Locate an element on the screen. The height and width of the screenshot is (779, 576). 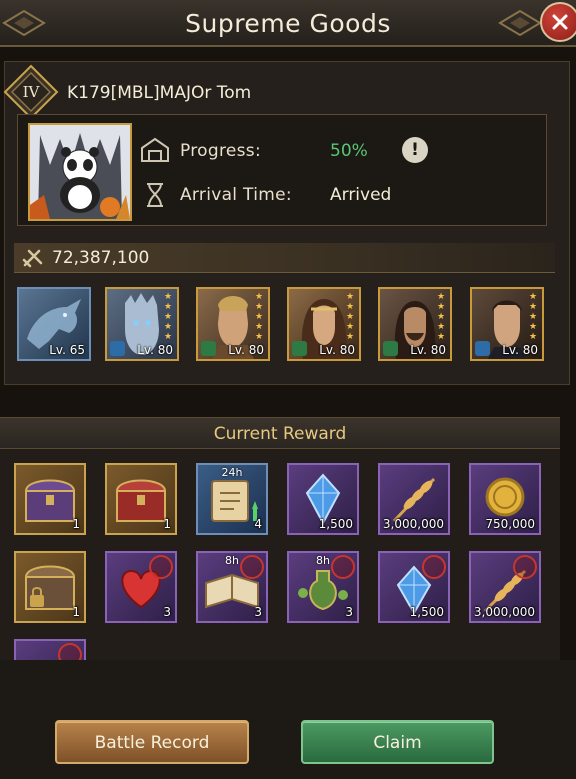
warehouse-icon is located at coordinates (155, 149).